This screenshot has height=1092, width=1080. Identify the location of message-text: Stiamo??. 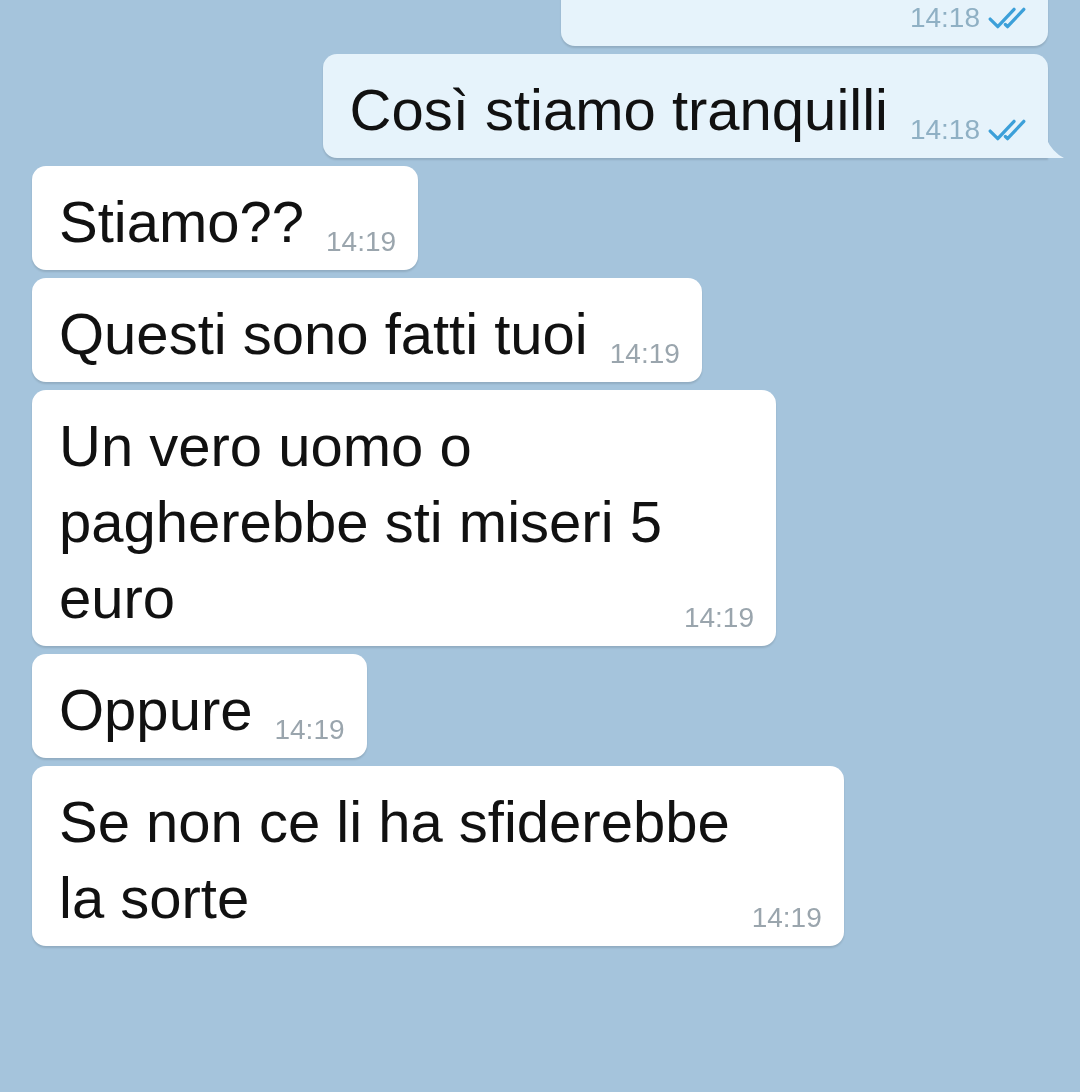
(182, 222).